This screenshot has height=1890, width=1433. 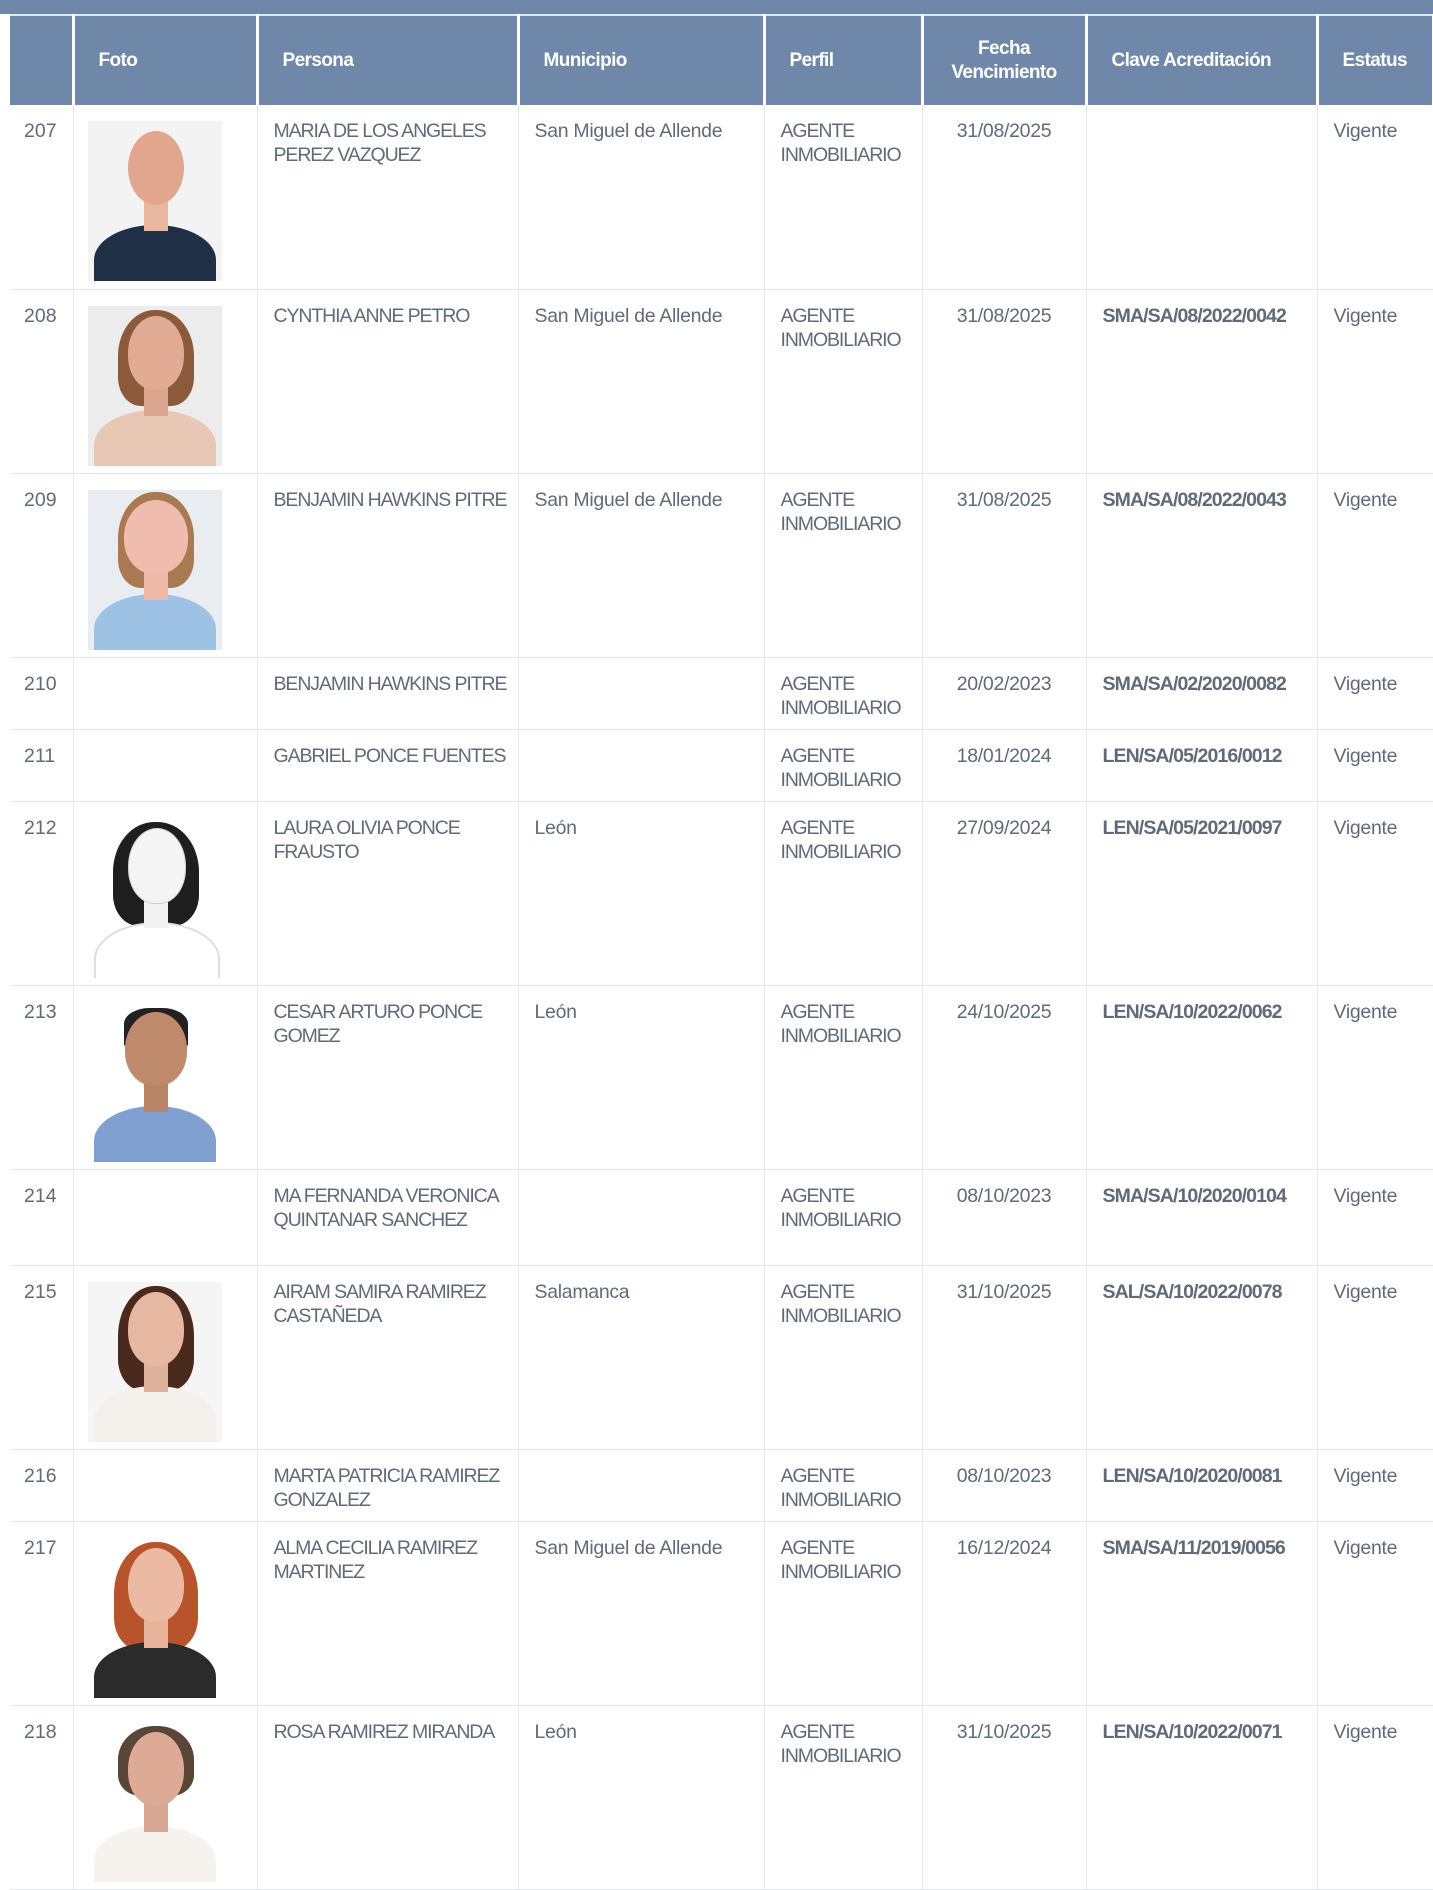 I want to click on clave-acreditacion: SMA/SA/08/2022/0043, so click(x=1202, y=565).